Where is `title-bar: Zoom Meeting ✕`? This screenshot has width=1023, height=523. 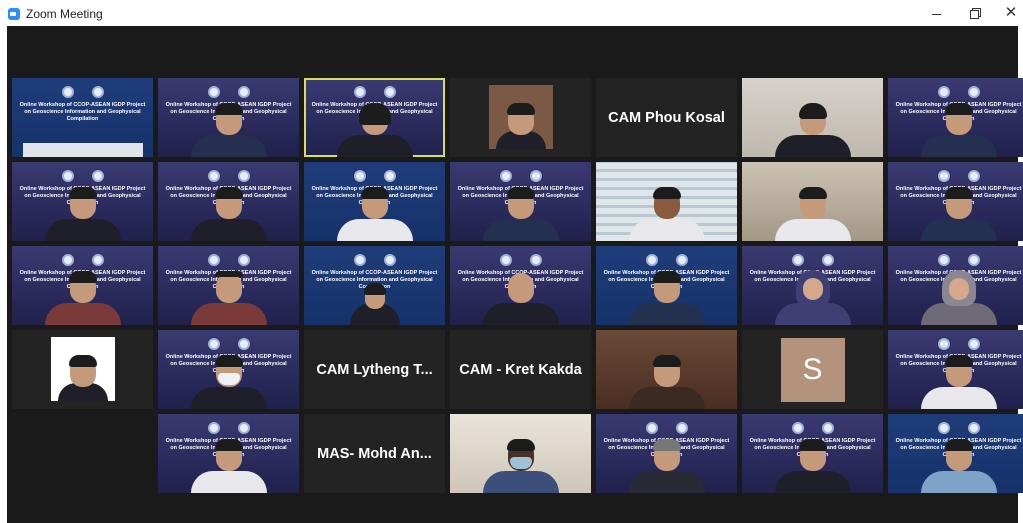 title-bar: Zoom Meeting ✕ is located at coordinates (511, 13).